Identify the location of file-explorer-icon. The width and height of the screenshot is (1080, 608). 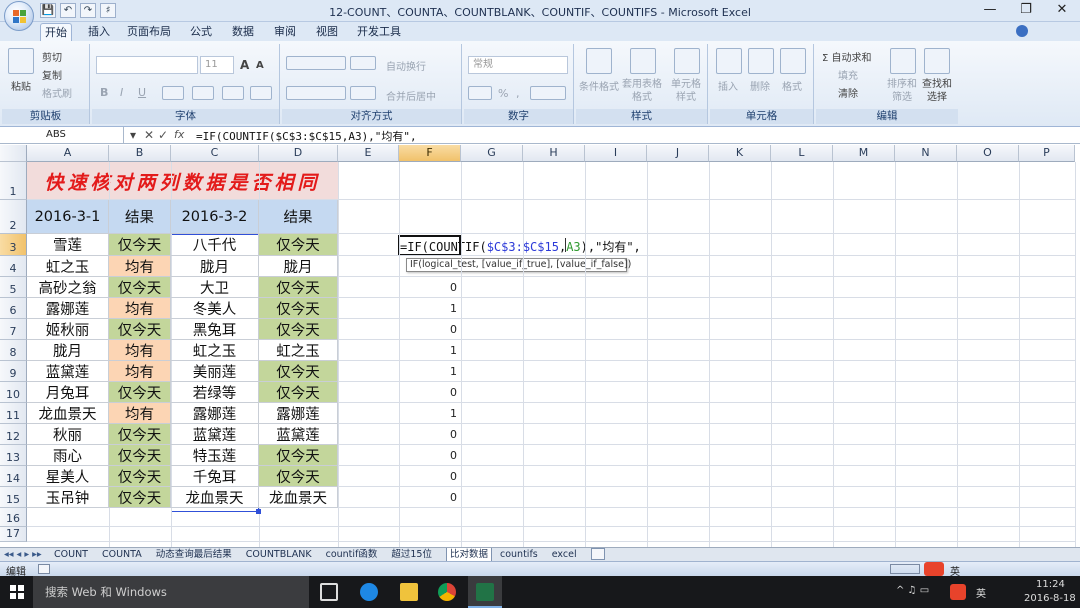
(409, 592).